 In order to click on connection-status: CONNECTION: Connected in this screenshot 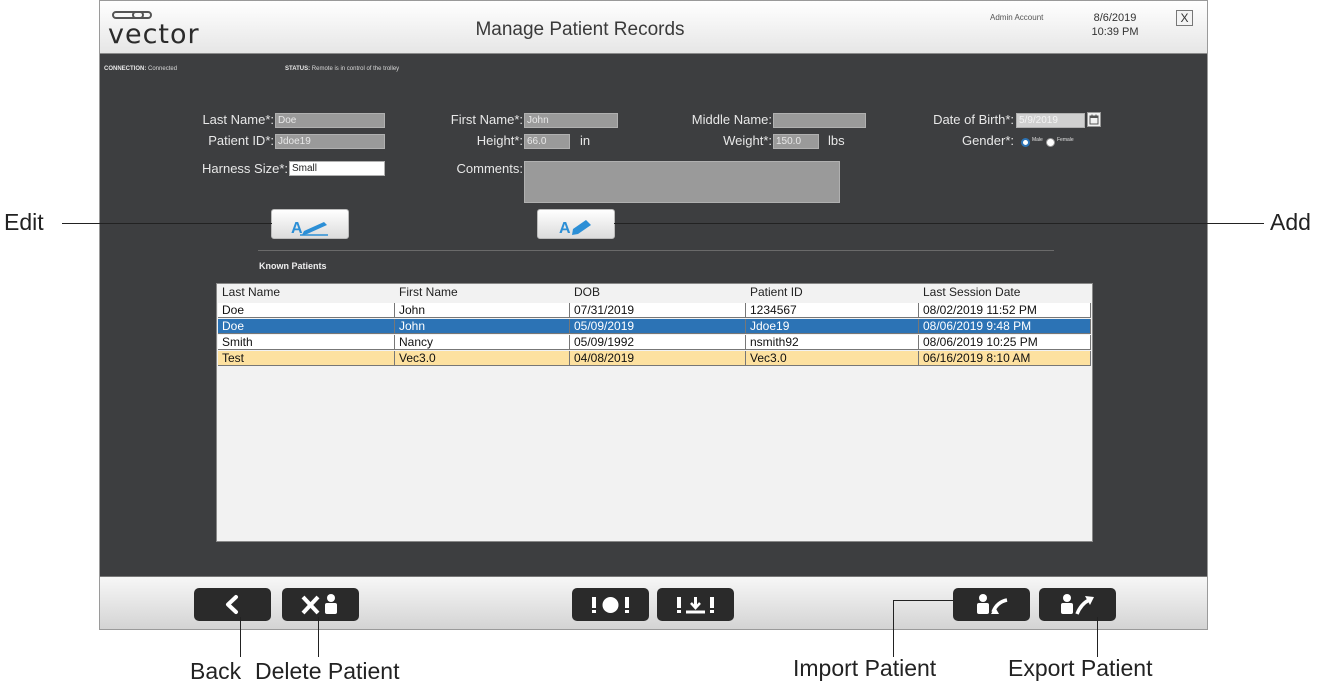, I will do `click(140, 69)`.